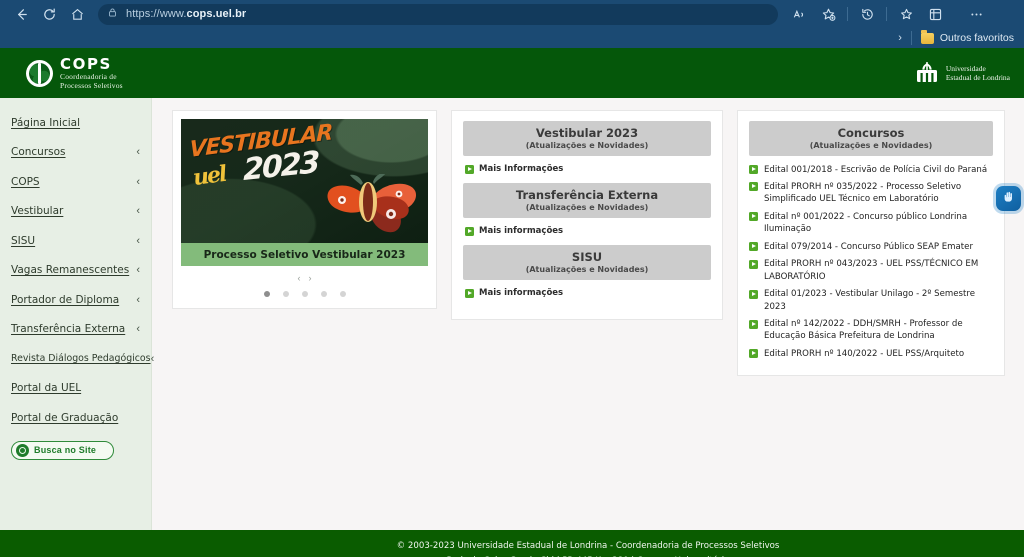 The height and width of the screenshot is (557, 1024). I want to click on address-bar: https://www.cops.uel.br, so click(438, 14).